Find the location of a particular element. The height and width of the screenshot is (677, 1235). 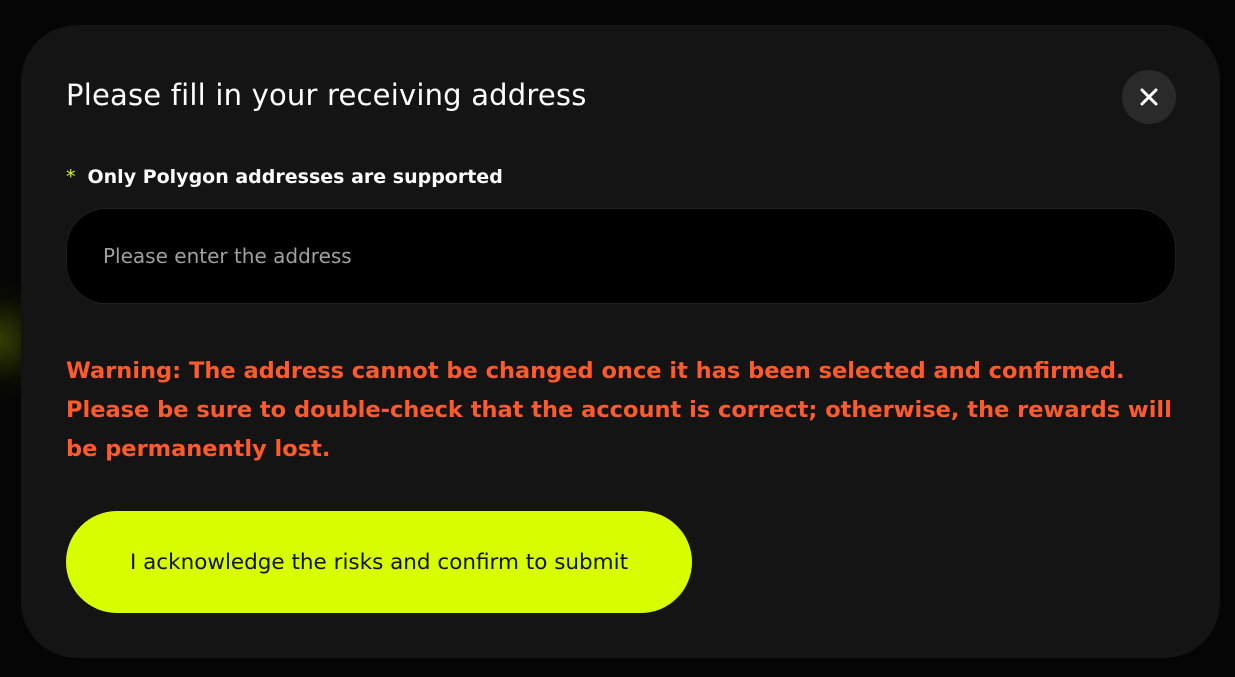

close-button is located at coordinates (1149, 97).